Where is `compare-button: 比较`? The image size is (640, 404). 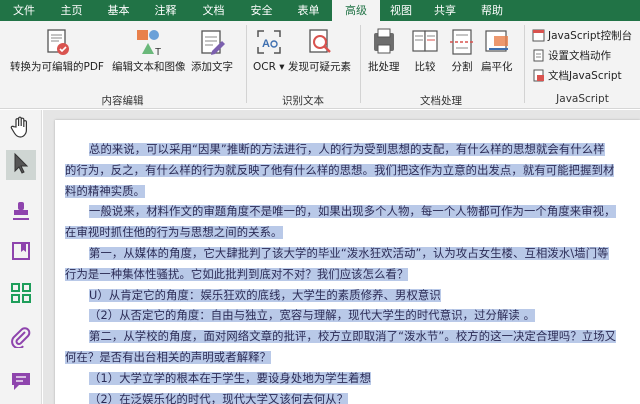 compare-button: 比较 is located at coordinates (425, 50).